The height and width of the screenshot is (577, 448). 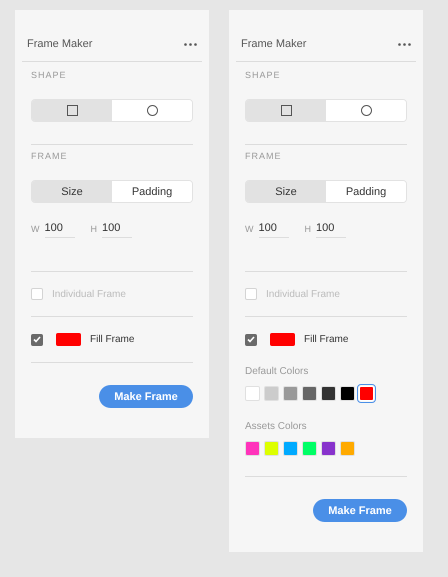 What do you see at coordinates (277, 371) in the screenshot?
I see `palette-label: Default Colors` at bounding box center [277, 371].